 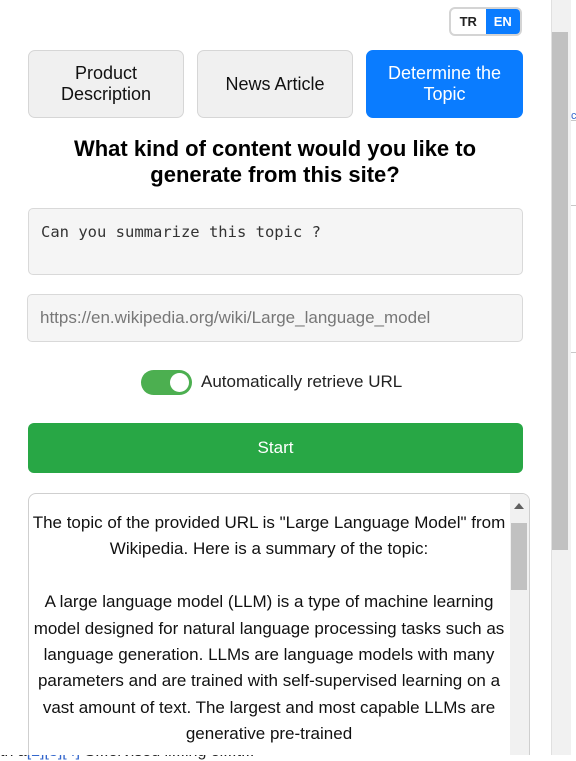 I want to click on tab-news-article: News Article, so click(x=275, y=84).